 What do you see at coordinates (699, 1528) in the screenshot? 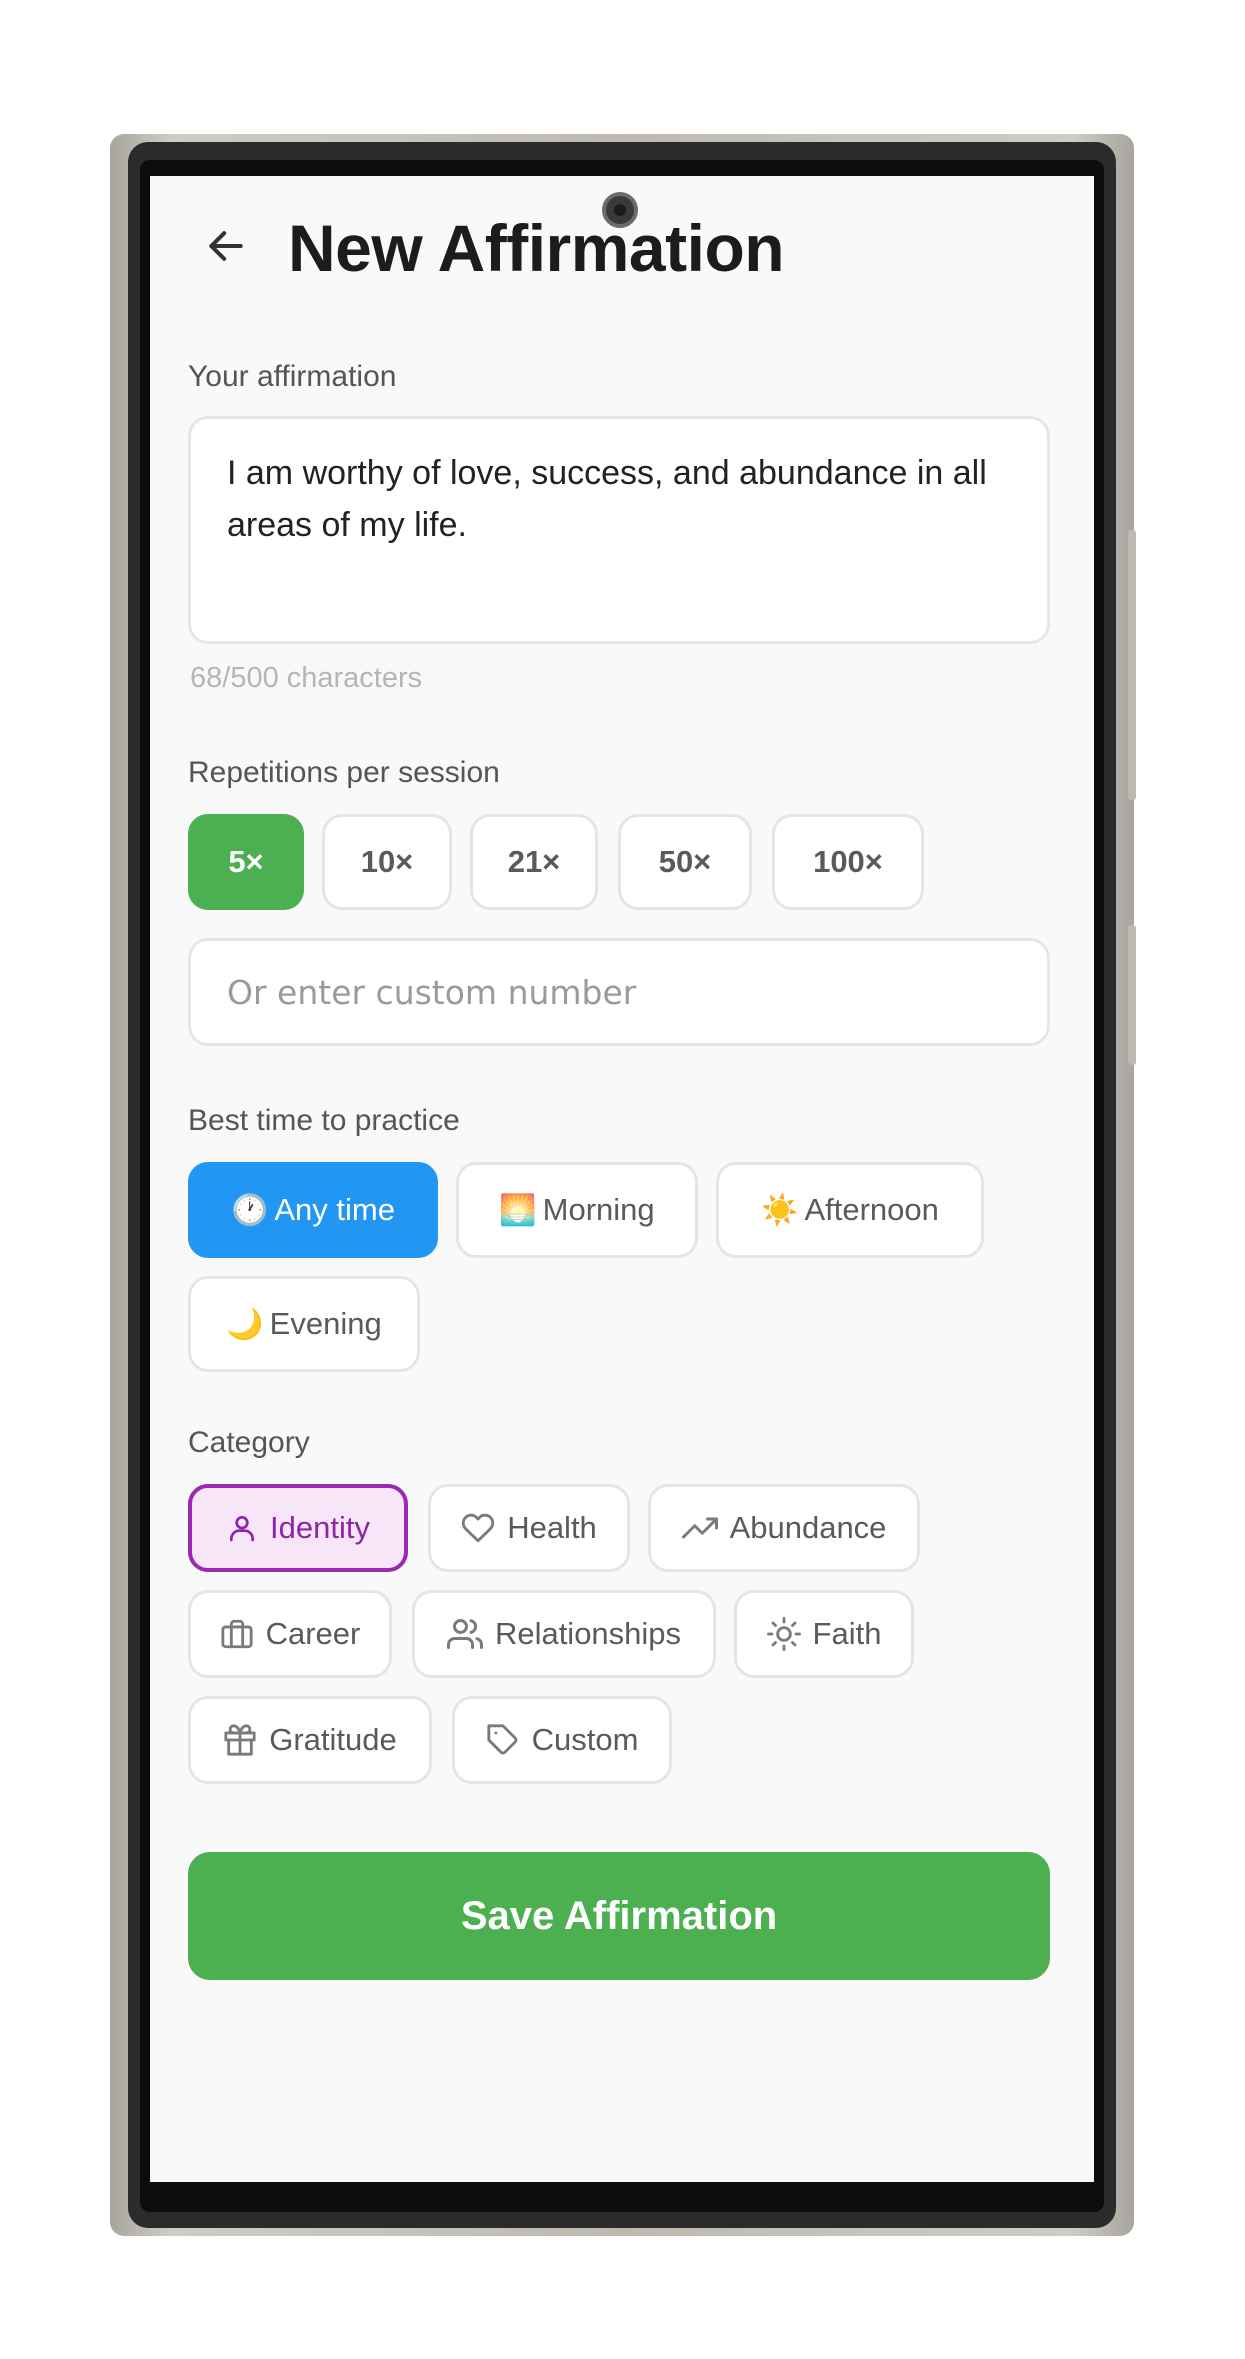
I see `trending-up-icon` at bounding box center [699, 1528].